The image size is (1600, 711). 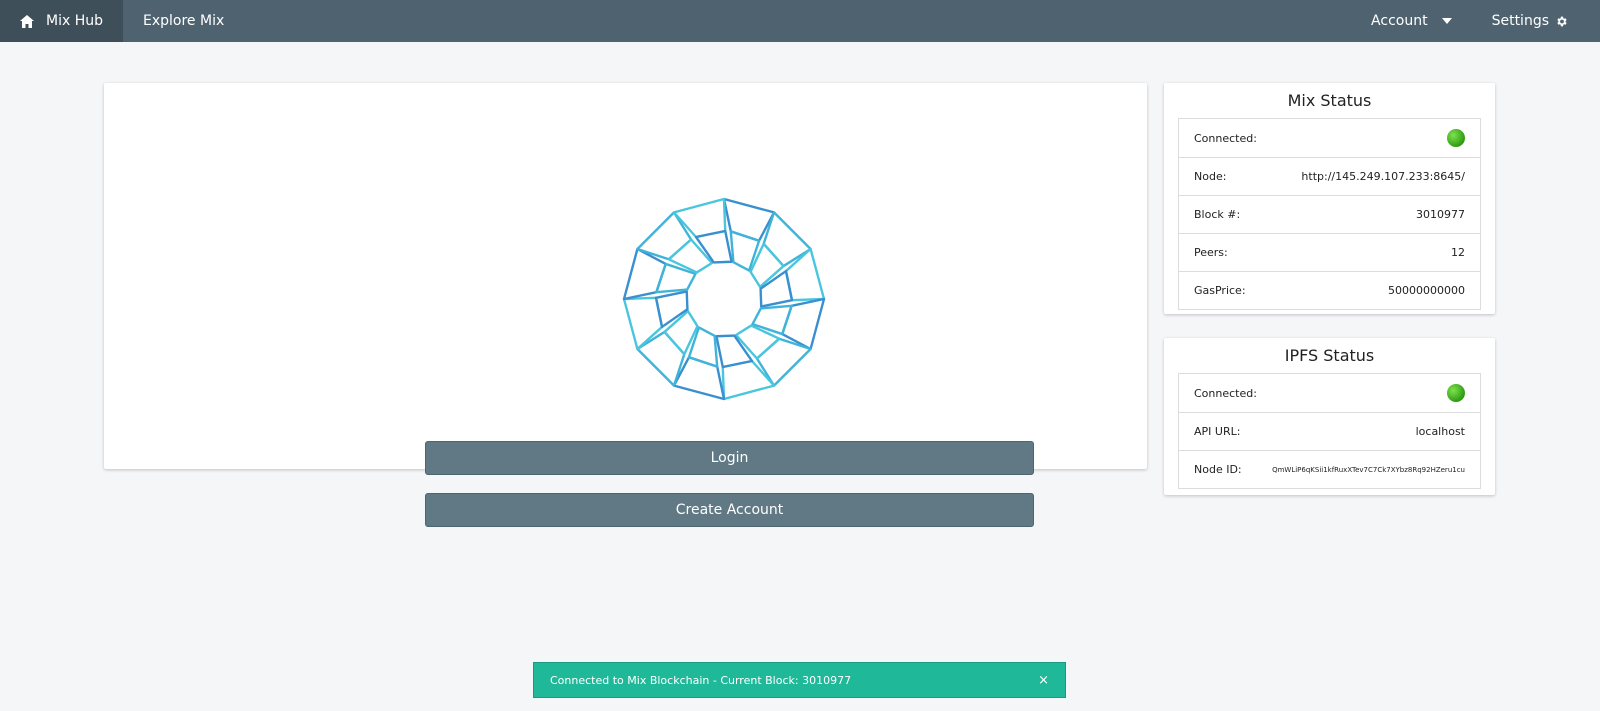 What do you see at coordinates (1520, 21) in the screenshot?
I see `nav-settings-label: Settings` at bounding box center [1520, 21].